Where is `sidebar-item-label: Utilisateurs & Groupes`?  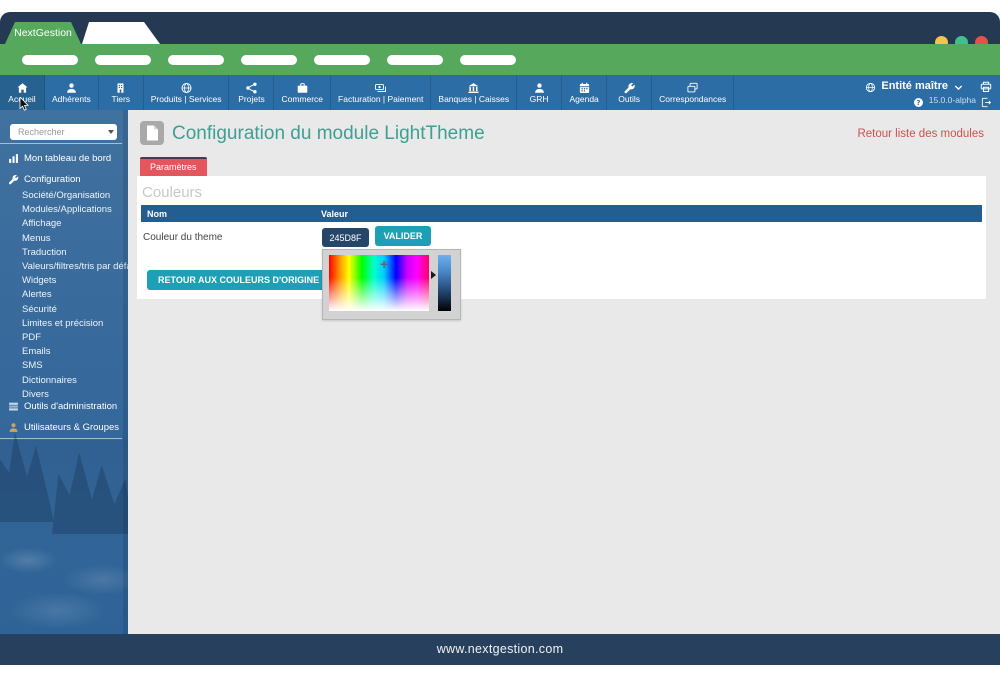
sidebar-item-label: Utilisateurs & Groupes is located at coordinates (72, 427).